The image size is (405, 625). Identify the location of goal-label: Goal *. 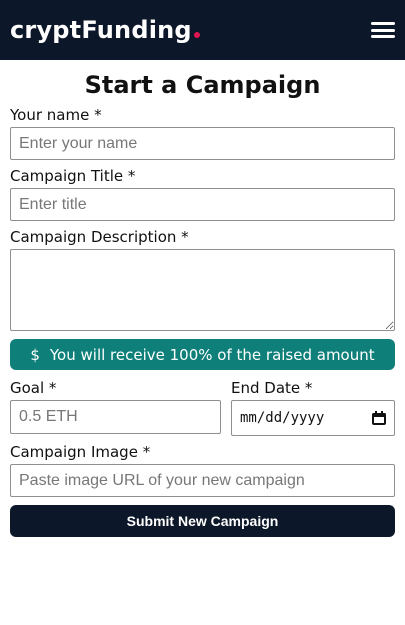
(33, 388).